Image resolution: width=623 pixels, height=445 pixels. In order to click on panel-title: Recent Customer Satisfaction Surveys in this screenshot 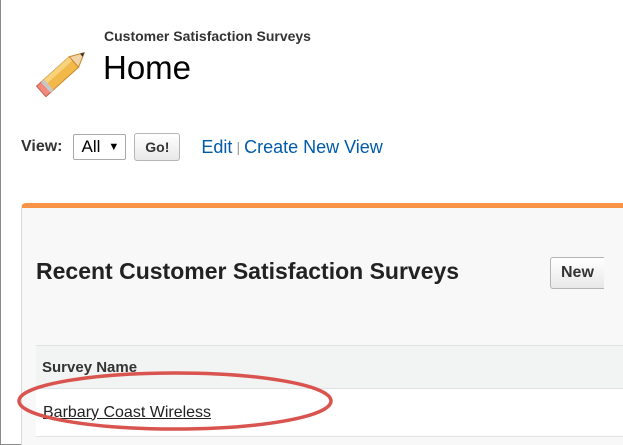, I will do `click(248, 271)`.